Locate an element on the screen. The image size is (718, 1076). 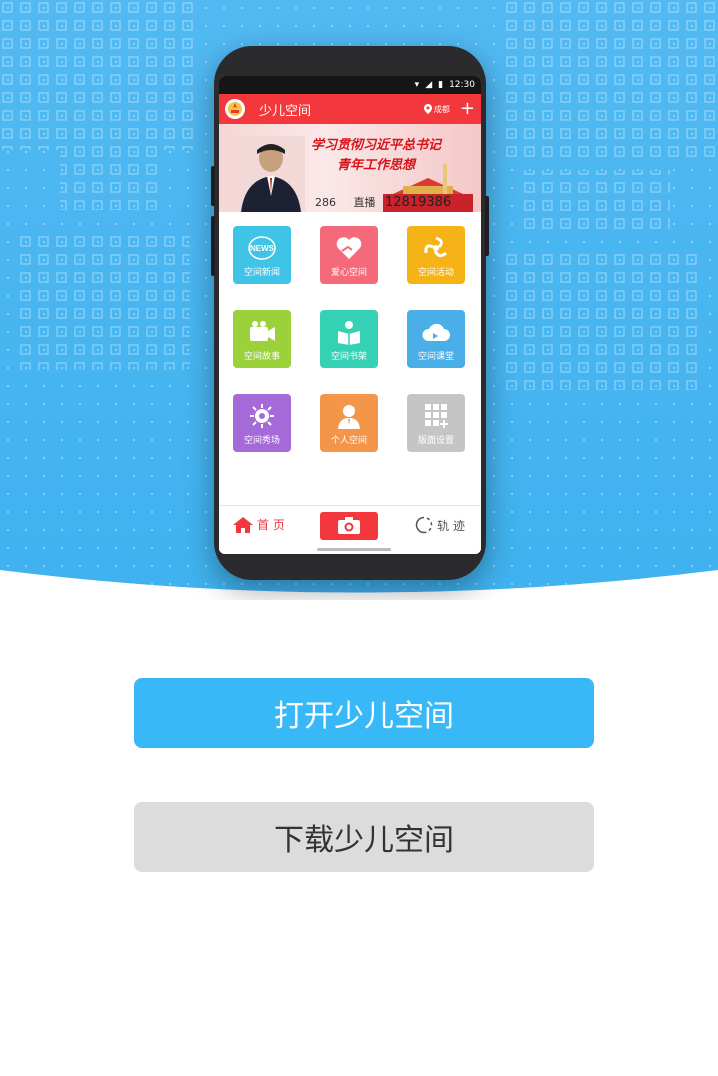
app-logo-icon is located at coordinates (235, 109).